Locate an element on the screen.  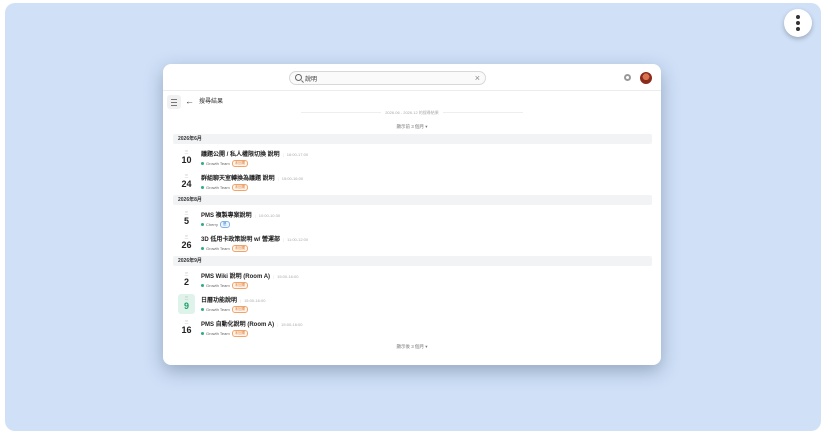
expand-next-button: 顯示後 3 個月 ▾ is located at coordinates (412, 346).